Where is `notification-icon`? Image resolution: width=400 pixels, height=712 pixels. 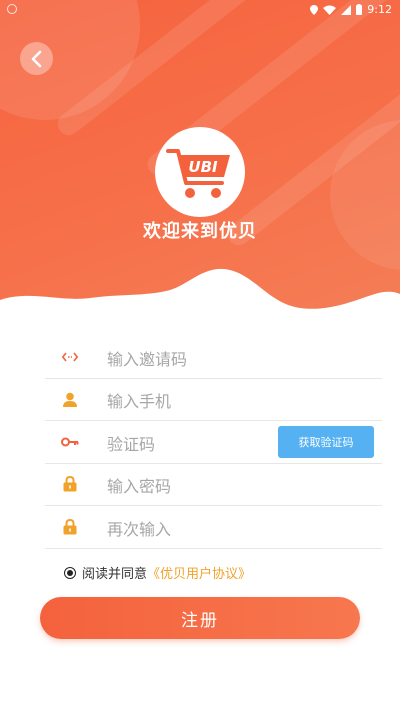 notification-icon is located at coordinates (12, 9).